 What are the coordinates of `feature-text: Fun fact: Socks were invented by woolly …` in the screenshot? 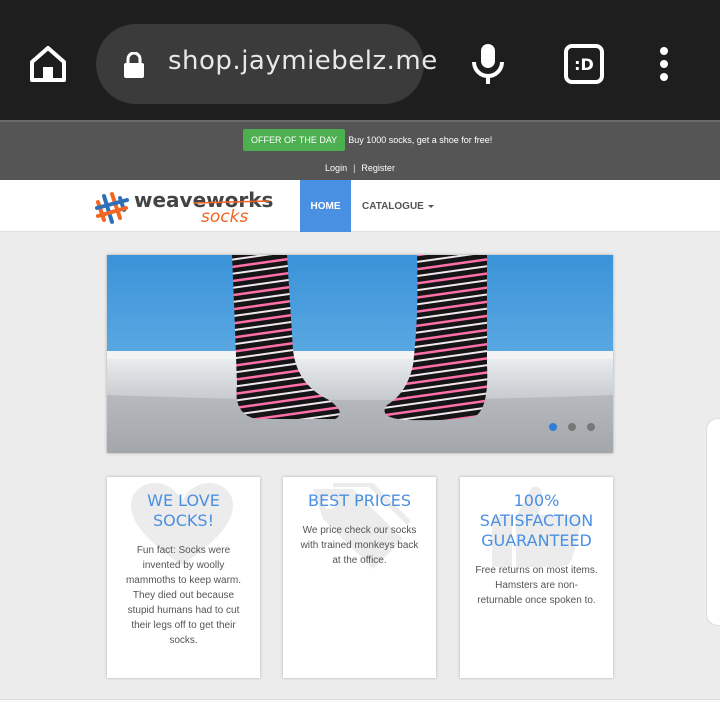 It's located at (183, 595).